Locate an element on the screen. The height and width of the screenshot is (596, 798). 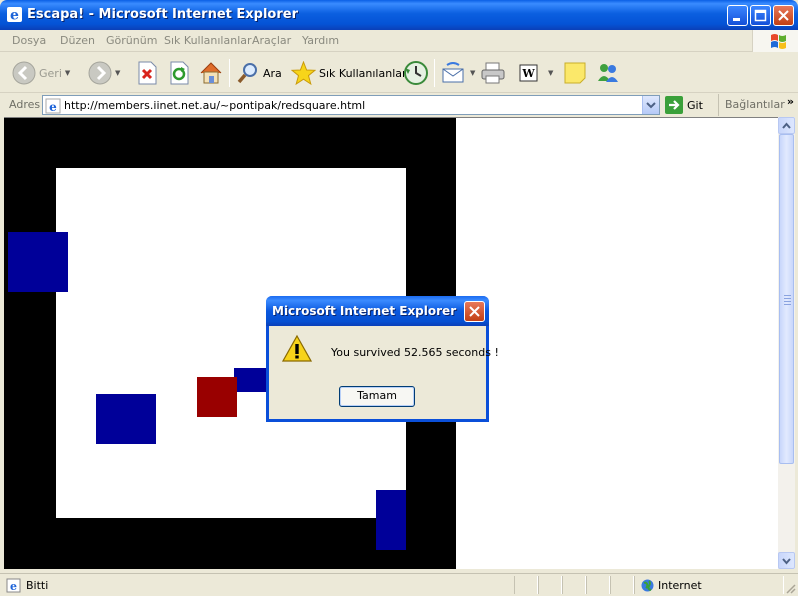
history-icon is located at coordinates (416, 73).